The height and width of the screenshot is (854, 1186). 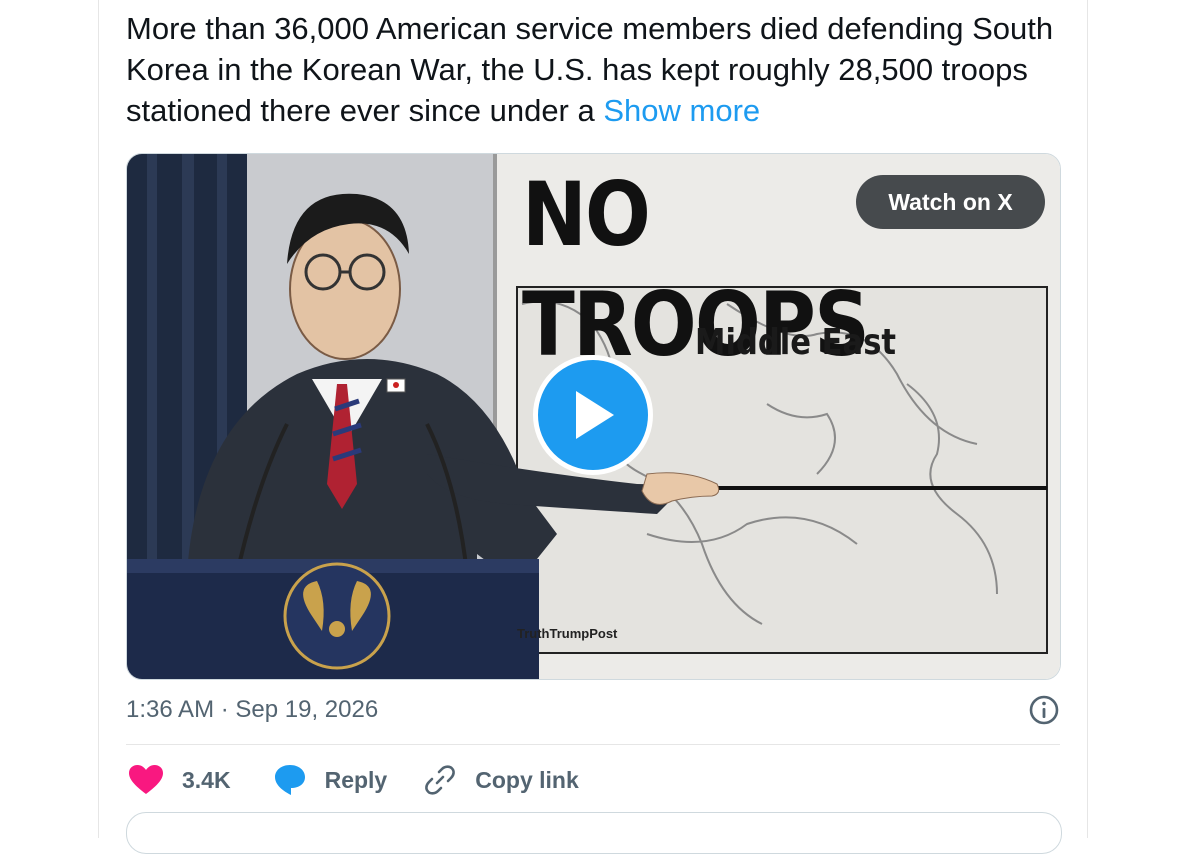 What do you see at coordinates (594, 833) in the screenshot?
I see `bottom-button-outline` at bounding box center [594, 833].